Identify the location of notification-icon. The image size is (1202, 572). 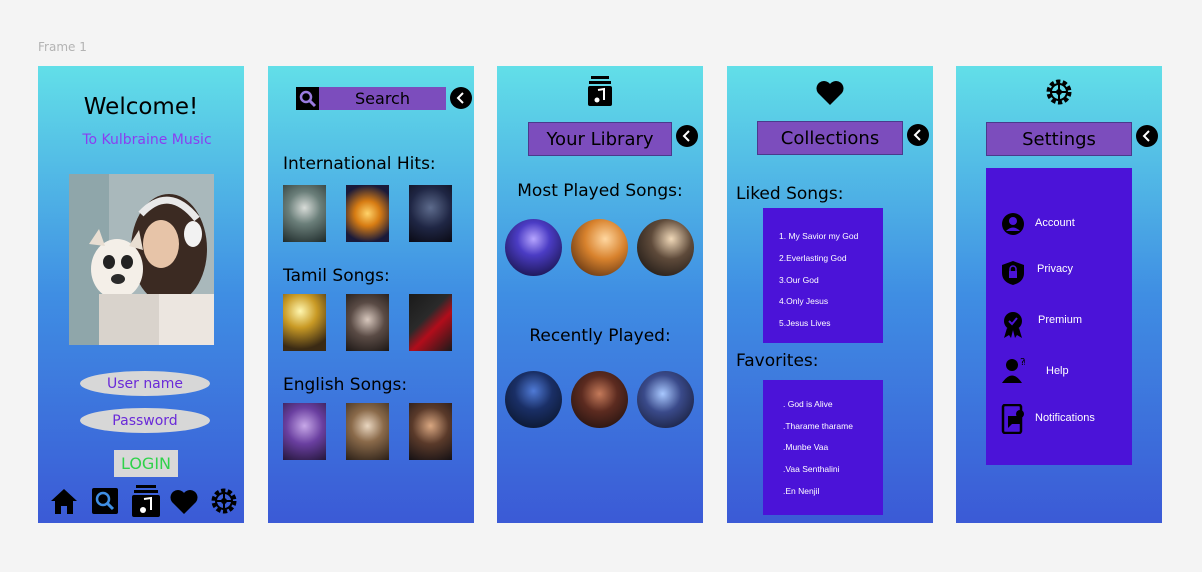
(1013, 419).